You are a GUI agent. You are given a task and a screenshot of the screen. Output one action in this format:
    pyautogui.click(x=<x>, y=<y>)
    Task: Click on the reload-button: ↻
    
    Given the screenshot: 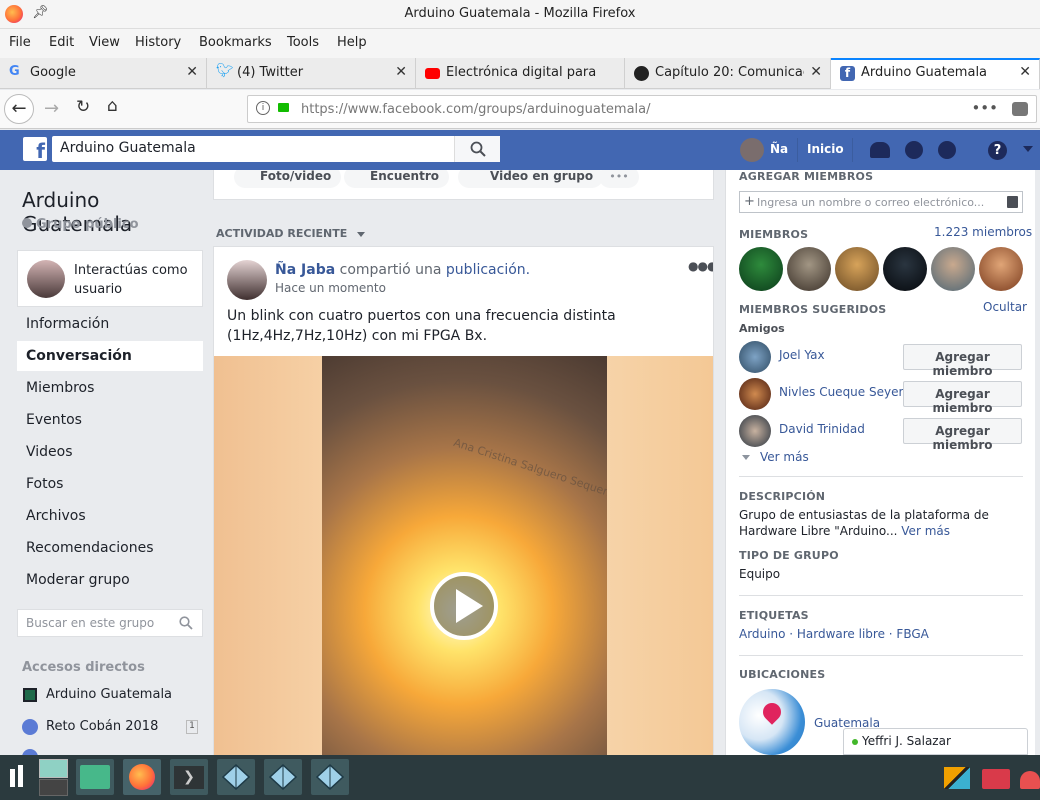 What is the action you would take?
    pyautogui.click(x=83, y=107)
    